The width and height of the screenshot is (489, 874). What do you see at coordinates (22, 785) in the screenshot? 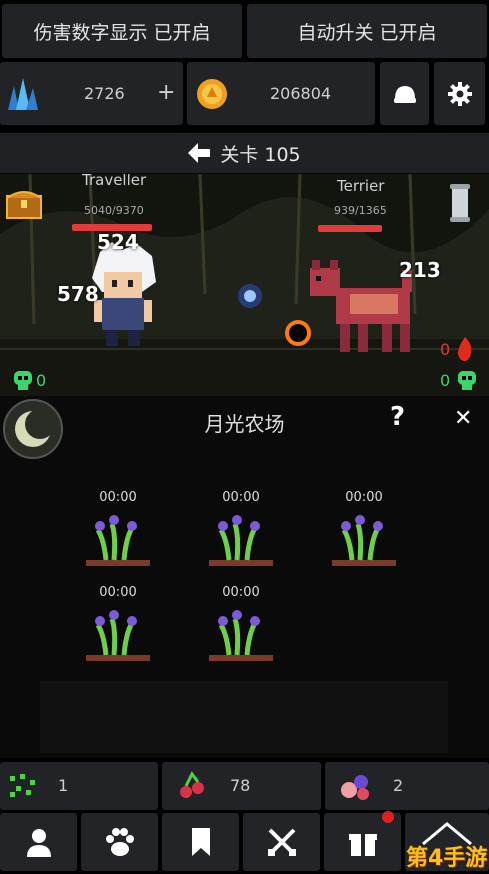
I see `green-seeds-icon` at bounding box center [22, 785].